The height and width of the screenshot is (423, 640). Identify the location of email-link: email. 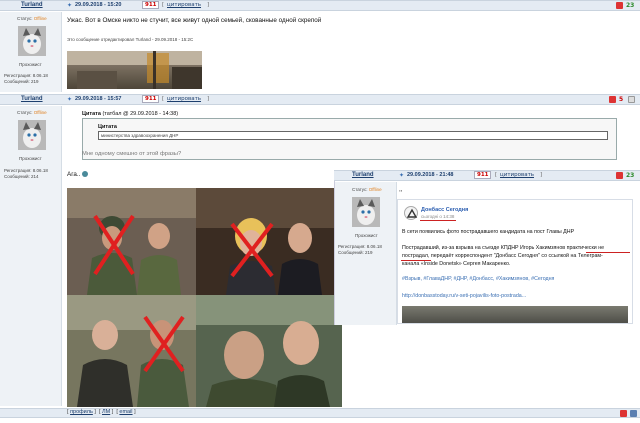
(125, 412).